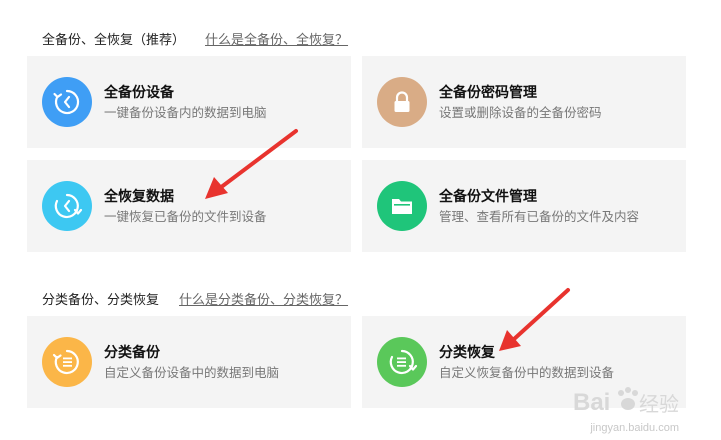  I want to click on category-backup-section-title: 分类备份、分类恢复, so click(101, 299).